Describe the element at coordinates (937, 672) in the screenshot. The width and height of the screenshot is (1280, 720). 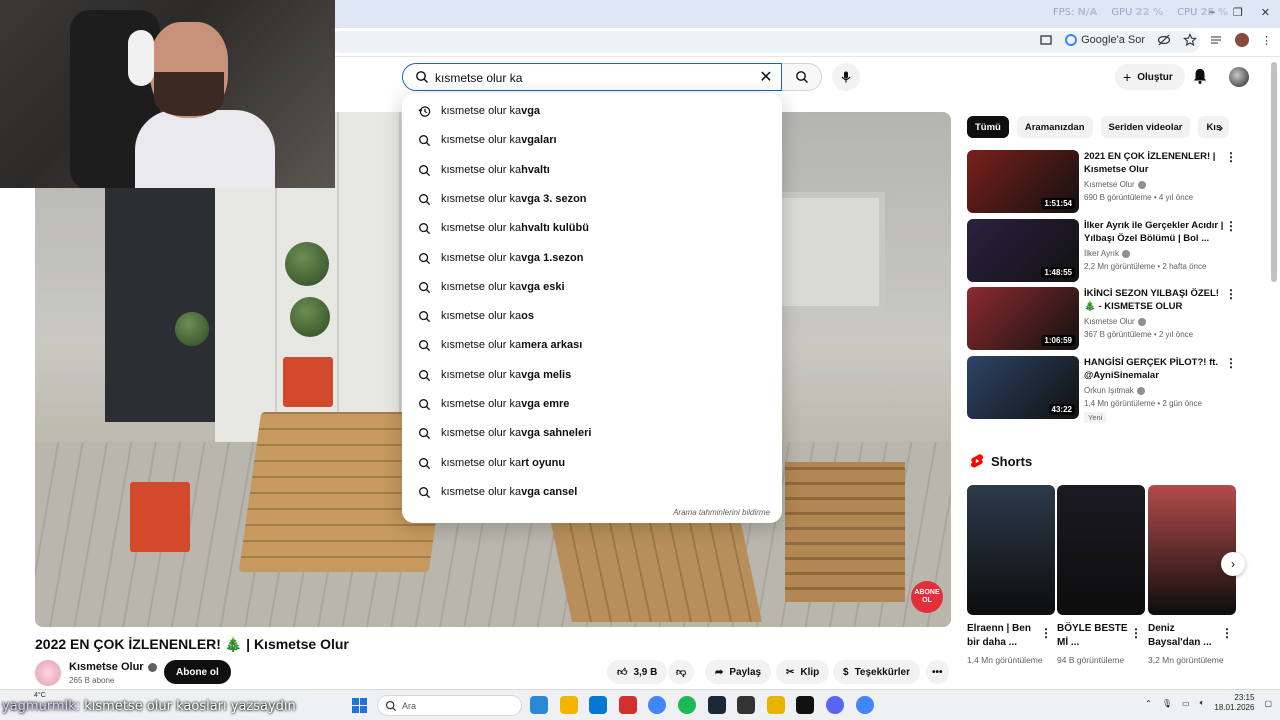
I see `more-actions-button: •••` at that location.